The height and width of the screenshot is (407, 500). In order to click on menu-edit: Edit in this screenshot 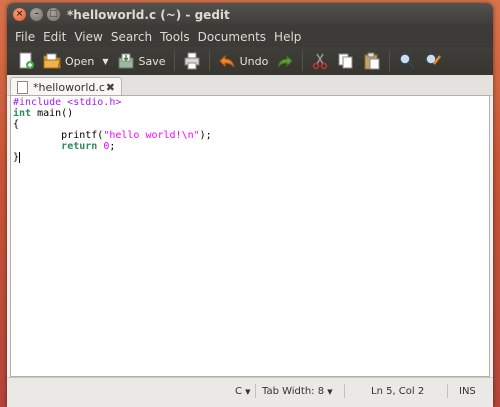, I will do `click(54, 37)`.